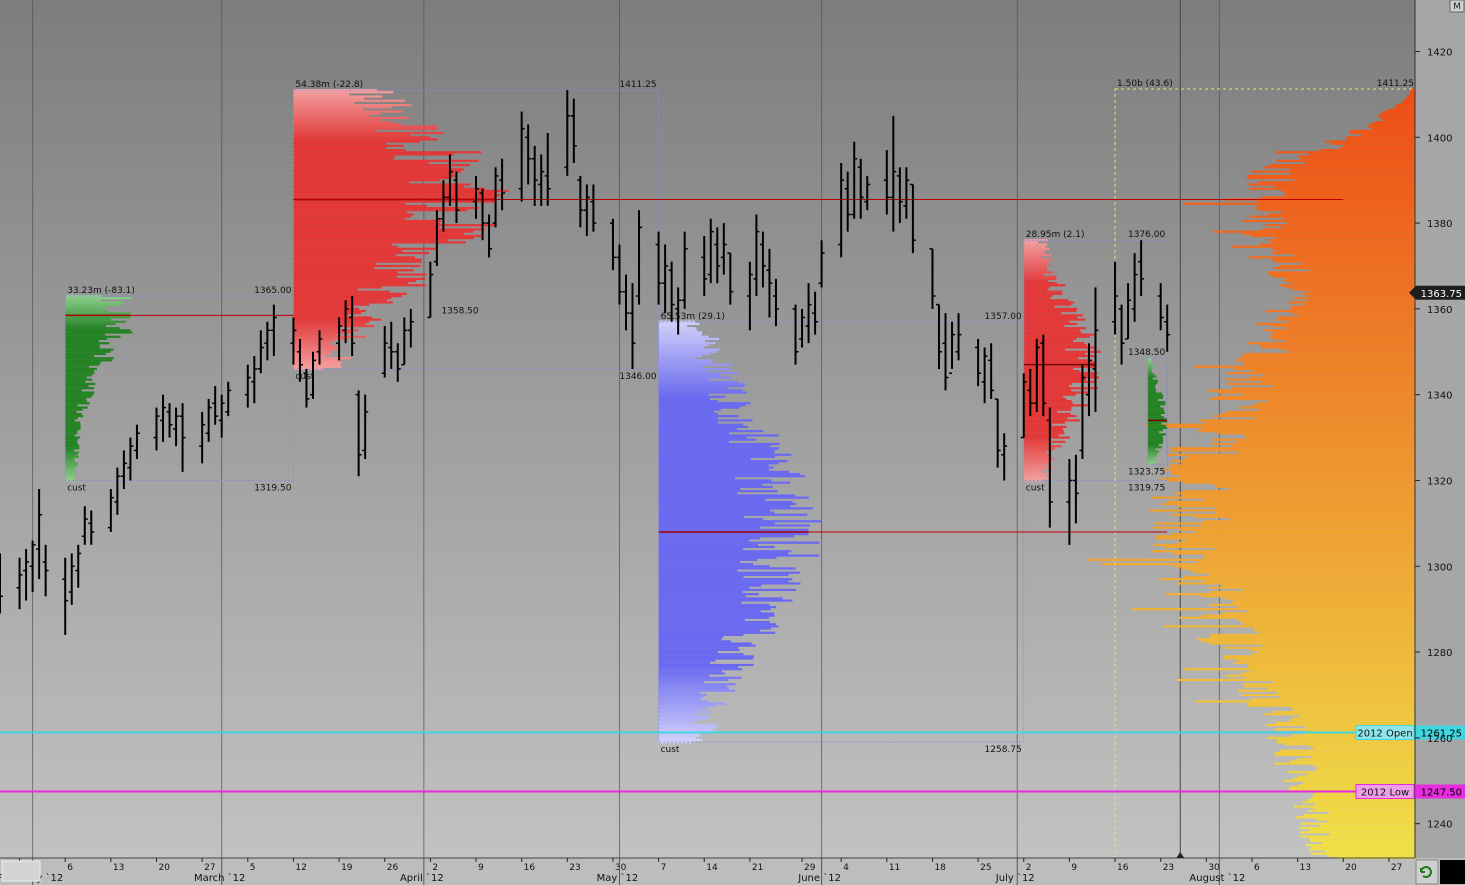  I want to click on time-tick-label: 2, so click(1029, 868).